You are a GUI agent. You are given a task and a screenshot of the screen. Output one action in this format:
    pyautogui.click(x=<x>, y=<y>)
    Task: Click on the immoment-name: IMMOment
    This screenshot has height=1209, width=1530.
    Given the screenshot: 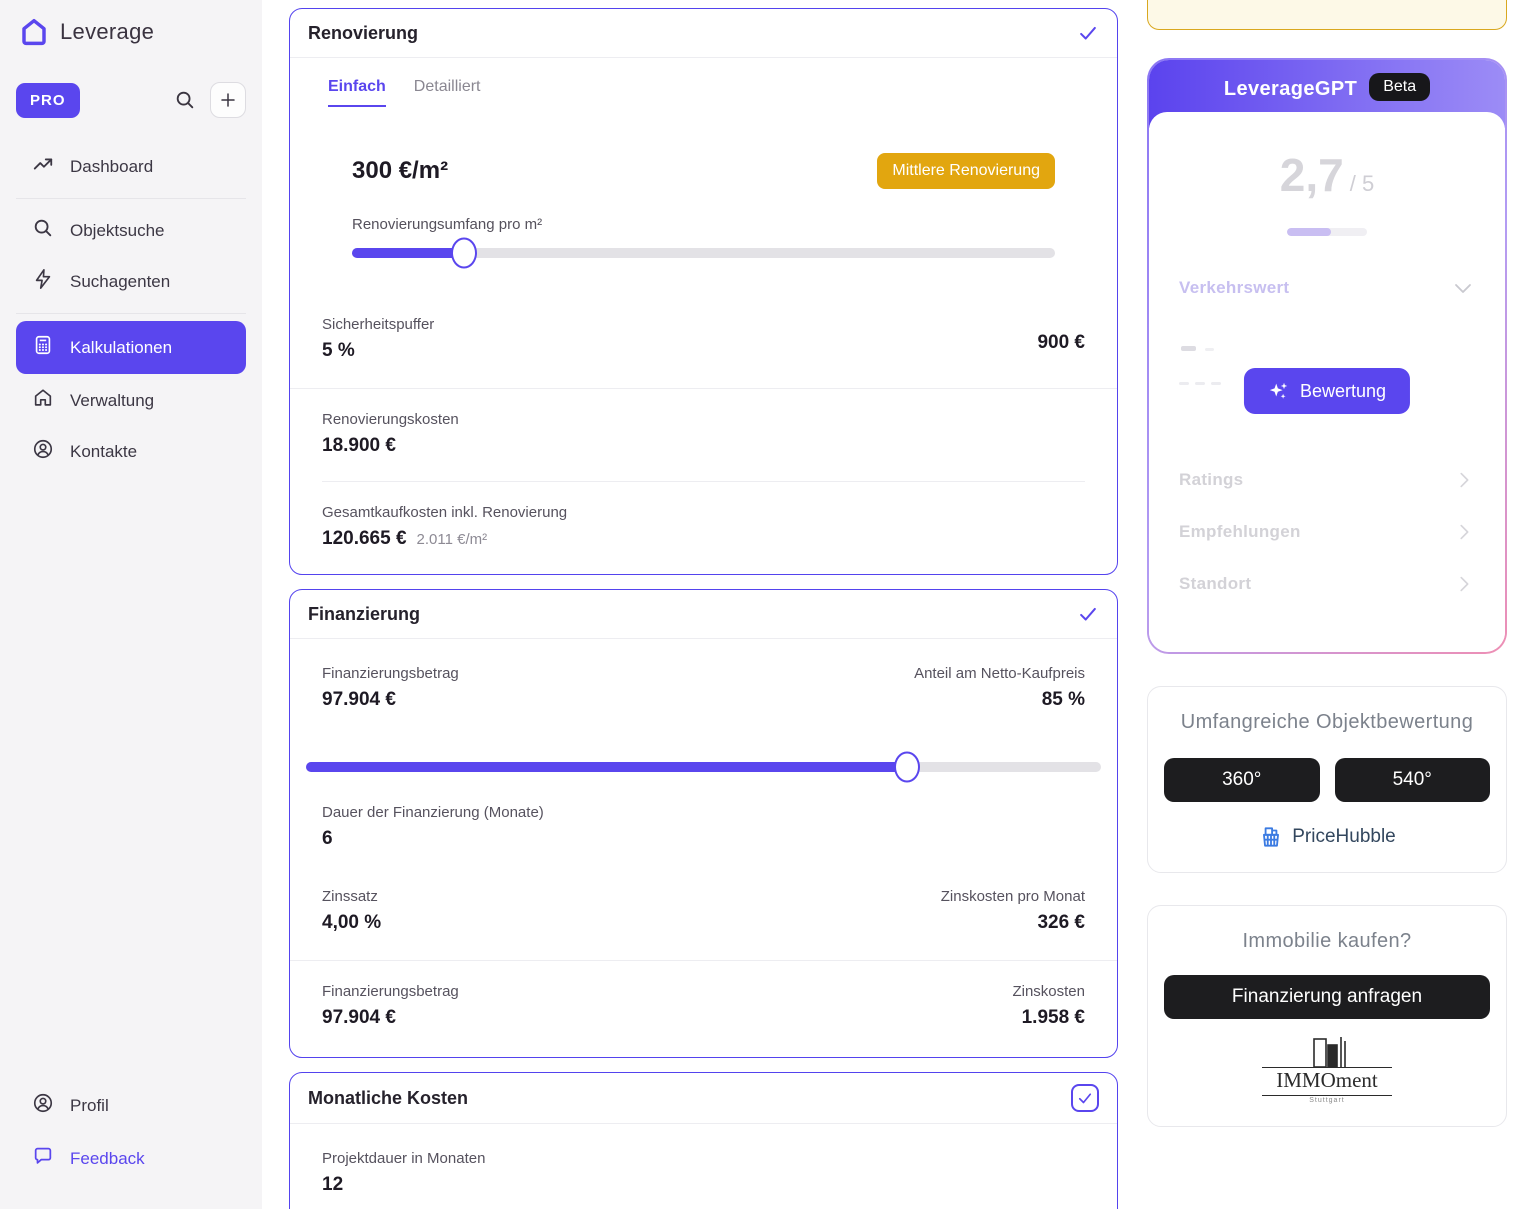 What is the action you would take?
    pyautogui.click(x=1327, y=1081)
    